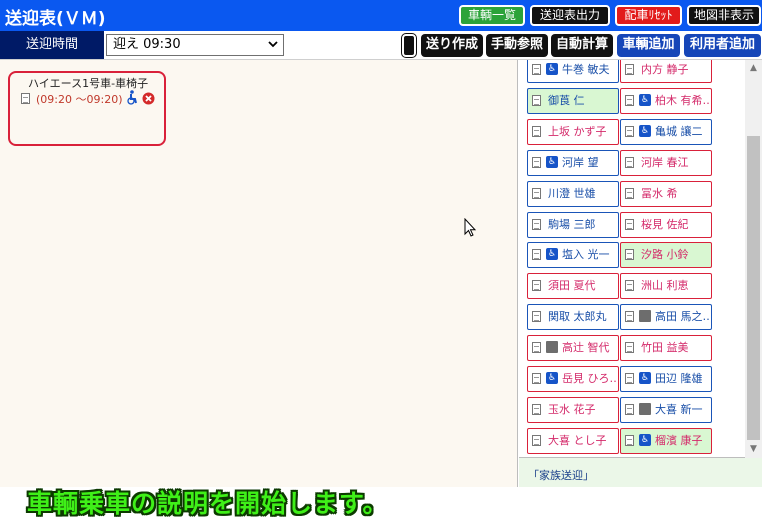 The image size is (762, 520). Describe the element at coordinates (666, 286) in the screenshot. I see `user-chip: 洲山 利恵` at that location.